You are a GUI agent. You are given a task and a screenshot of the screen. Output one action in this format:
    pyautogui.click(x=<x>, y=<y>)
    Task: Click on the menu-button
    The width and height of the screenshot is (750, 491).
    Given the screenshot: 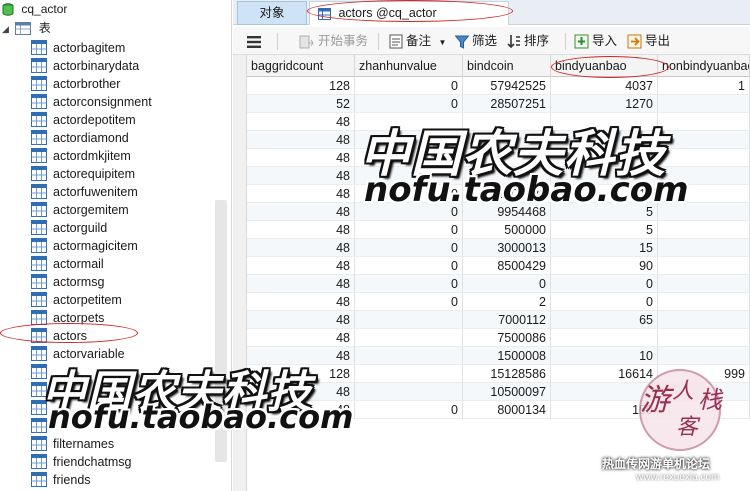 What is the action you would take?
    pyautogui.click(x=255, y=41)
    